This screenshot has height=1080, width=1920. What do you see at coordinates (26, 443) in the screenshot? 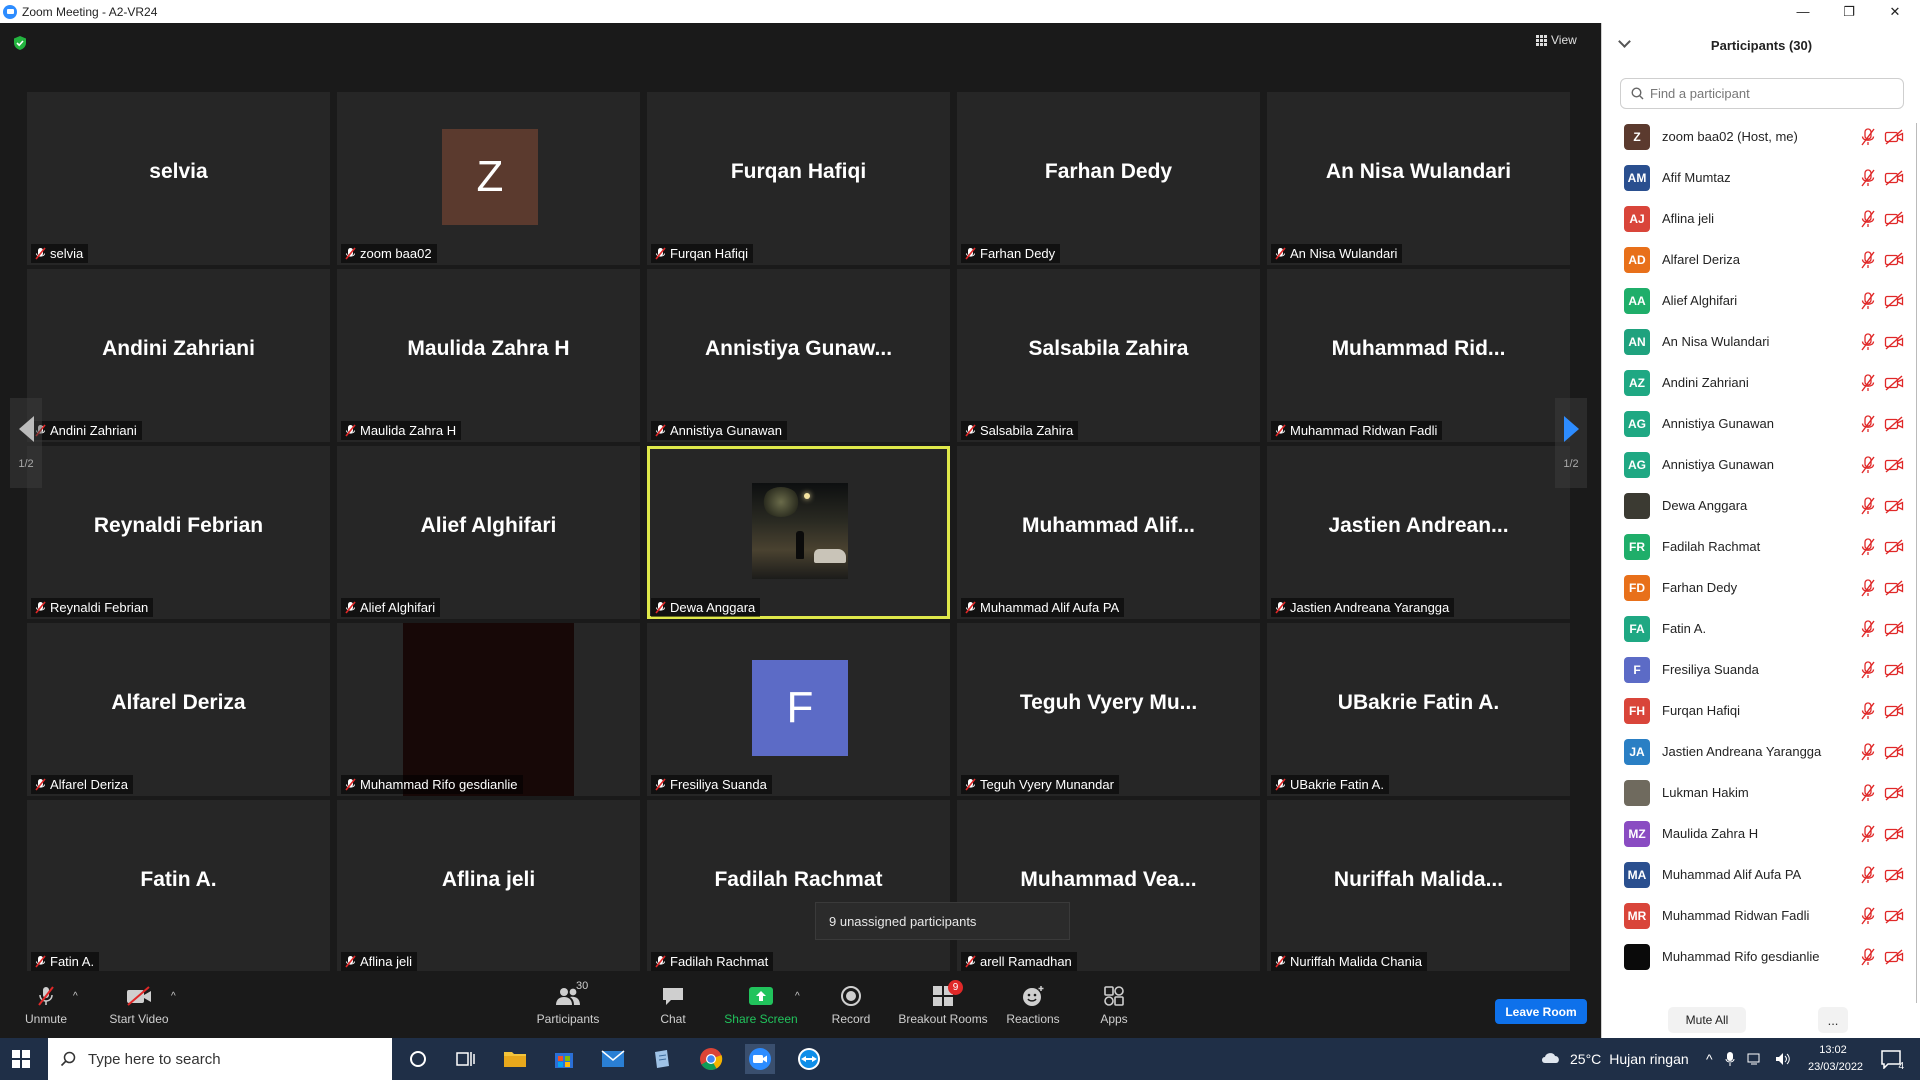
I see `previous-page-button: 1/2` at bounding box center [26, 443].